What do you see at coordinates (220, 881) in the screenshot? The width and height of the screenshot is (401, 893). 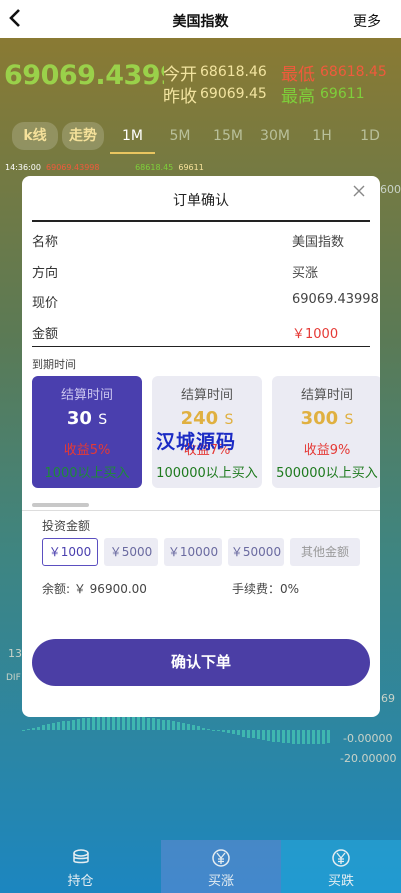 I see `nav-buy-up-label: 买涨` at bounding box center [220, 881].